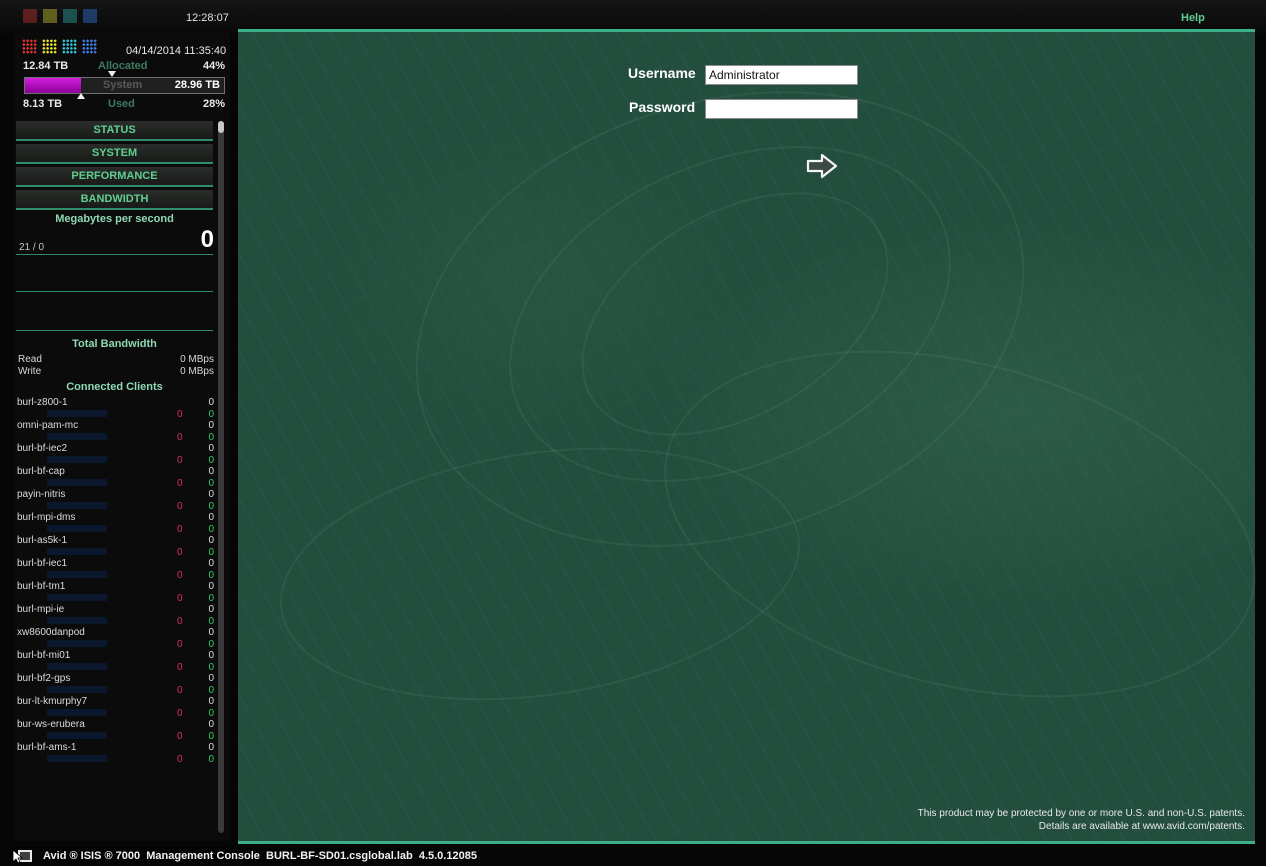 The width and height of the screenshot is (1266, 866). I want to click on client-row: burl-mpi-ie 0 0 0, so click(115, 615).